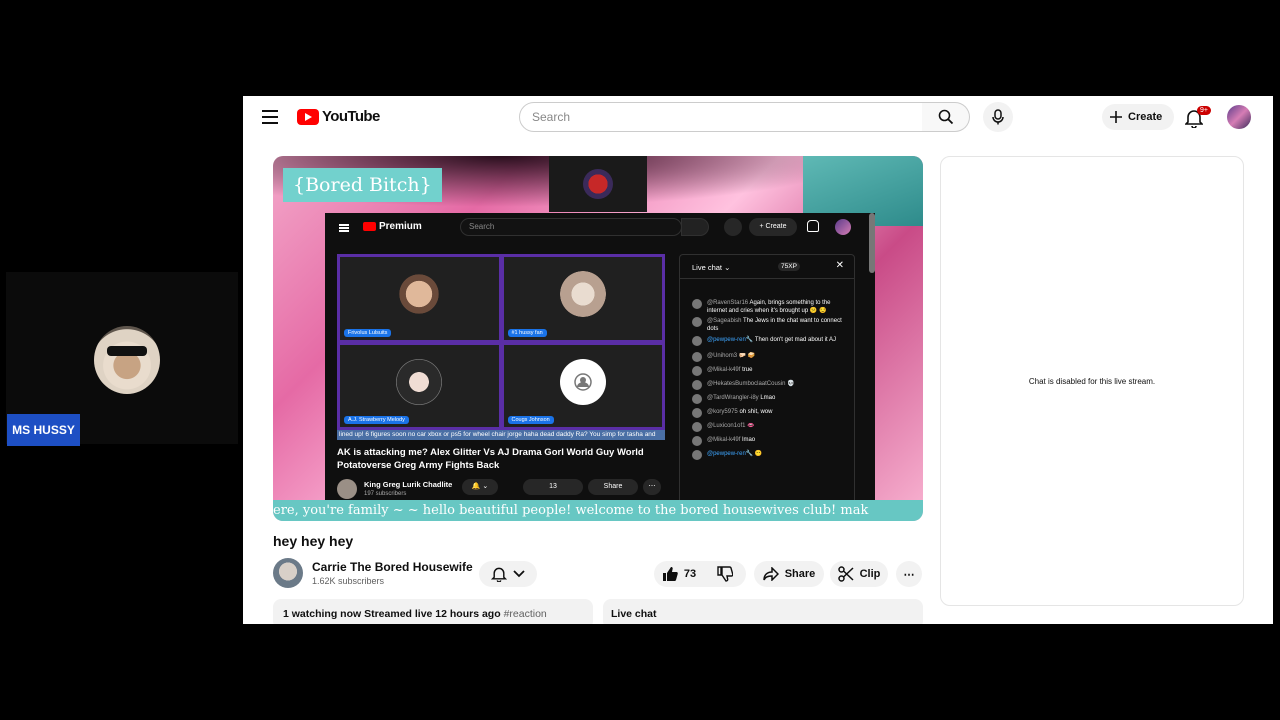 This screenshot has height=720, width=1280. I want to click on inner-chat-text: 😶, so click(758, 454).